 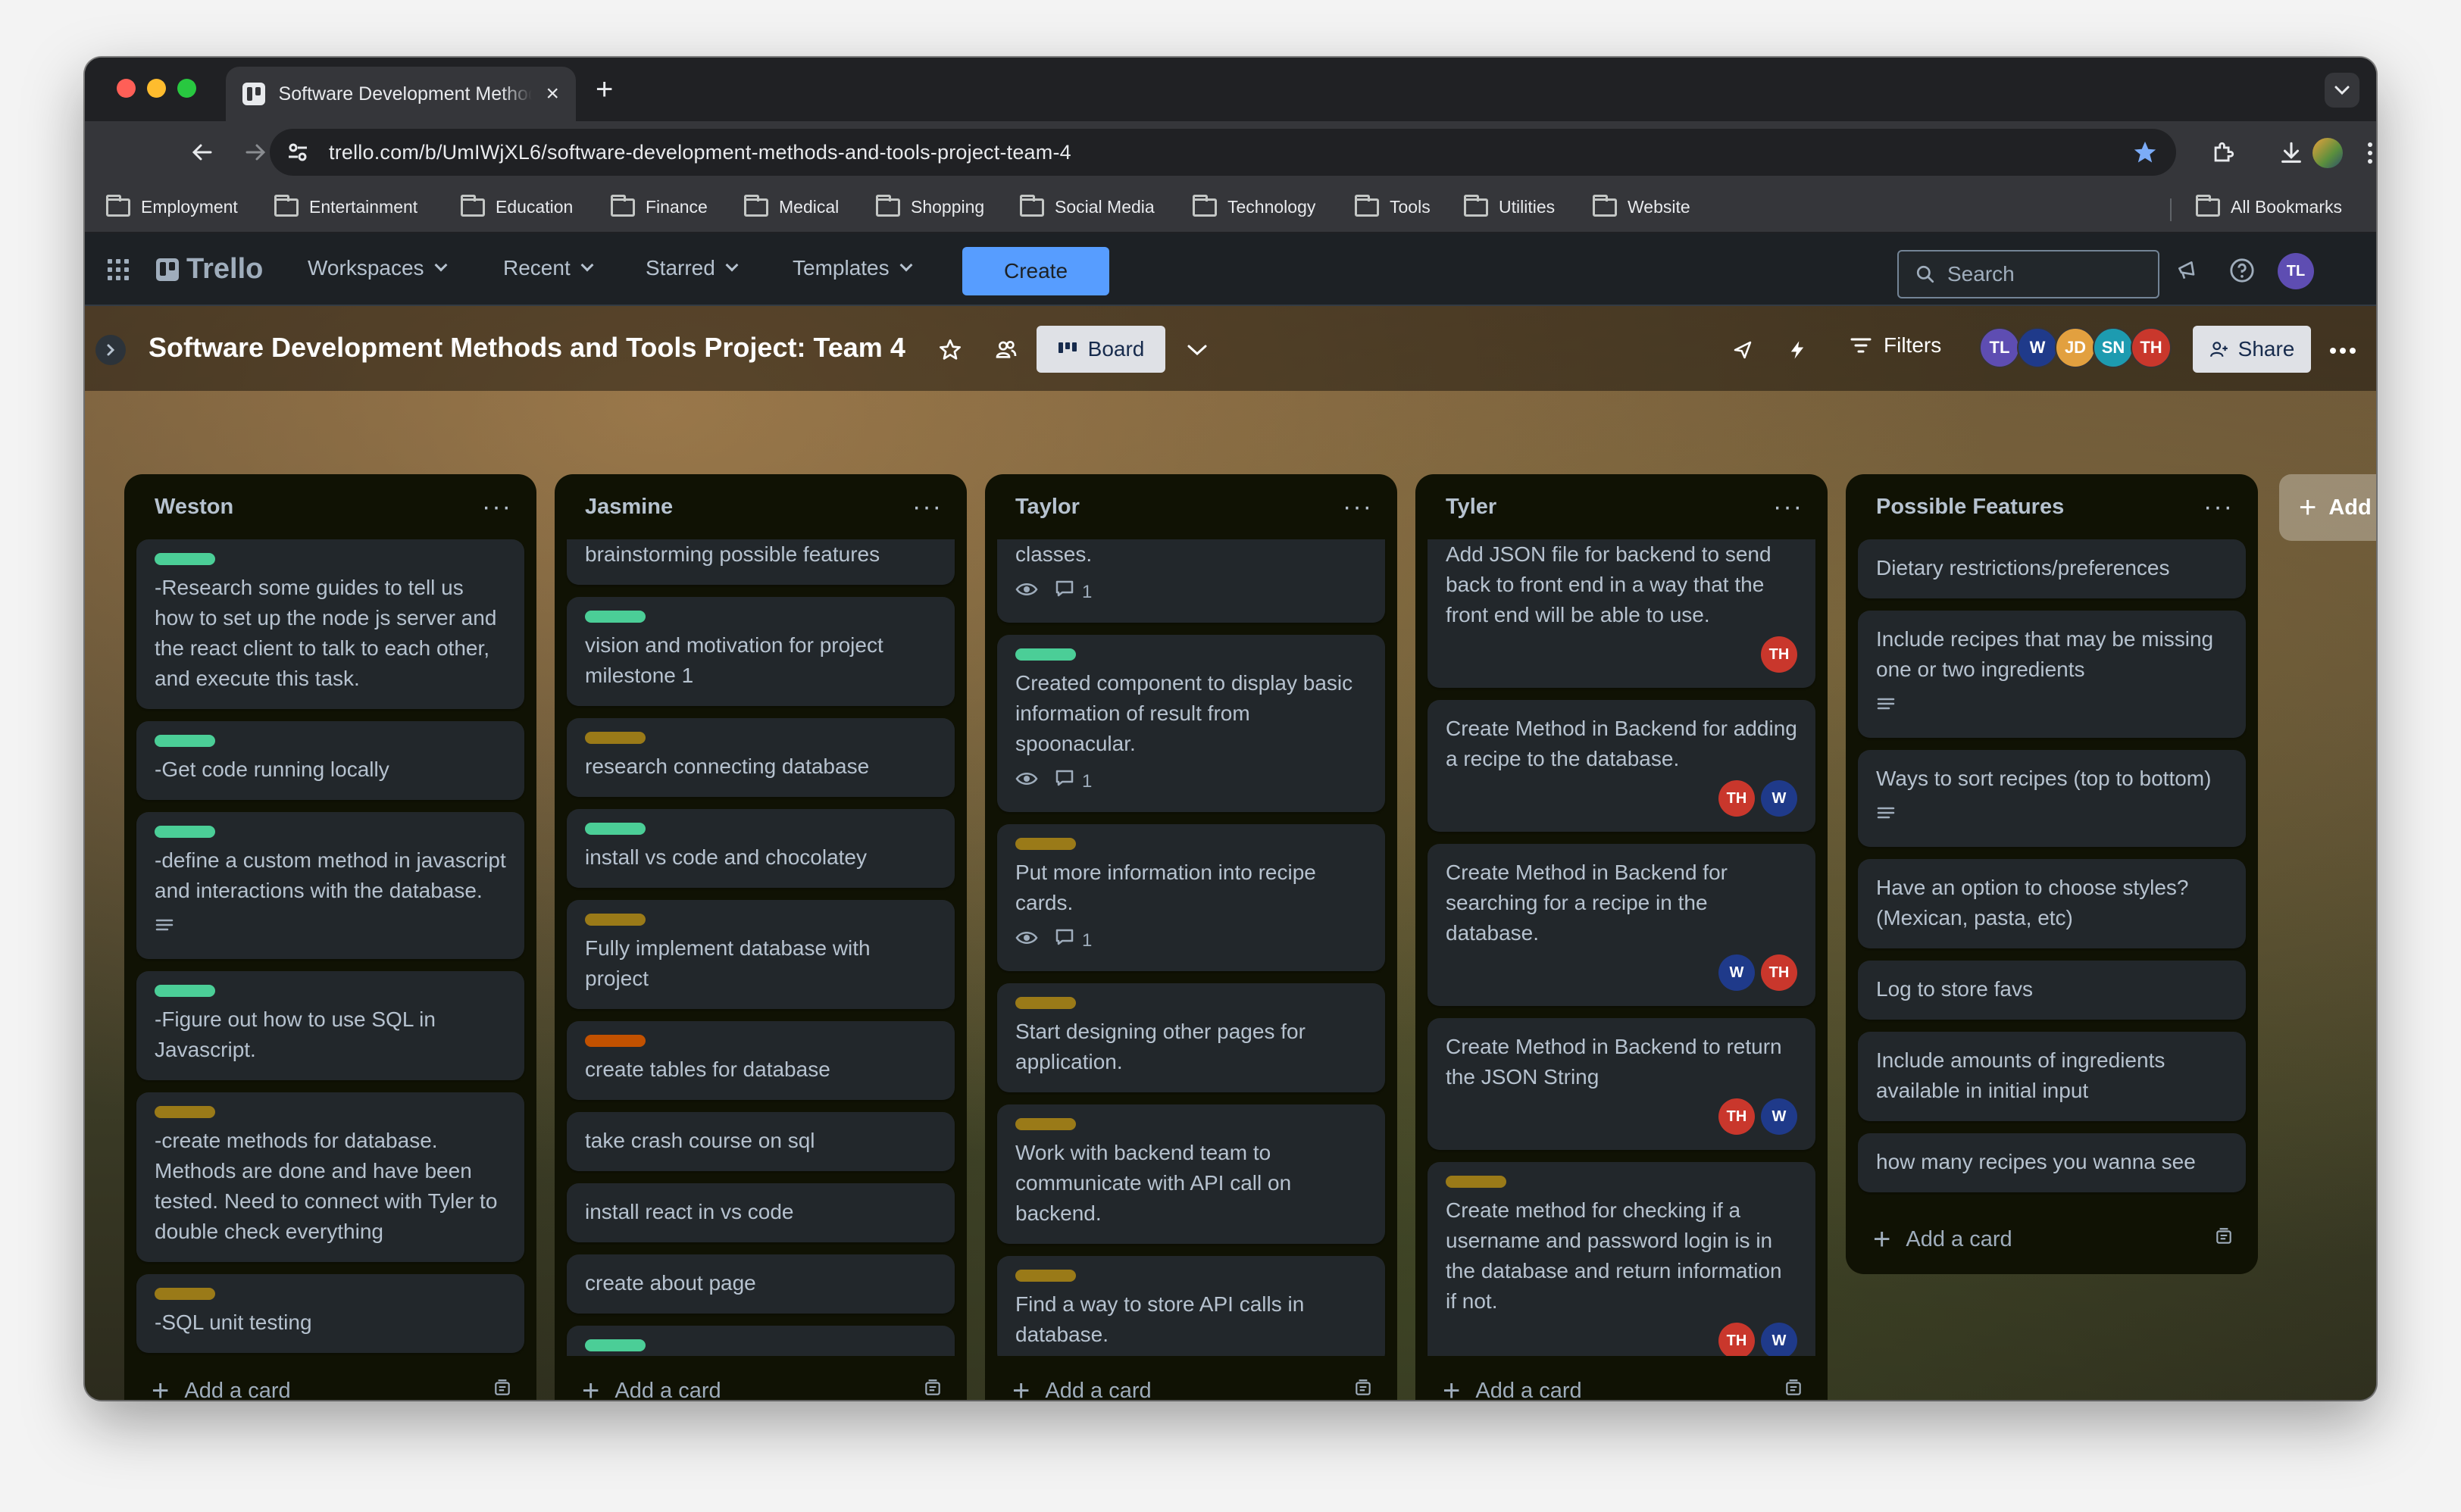 What do you see at coordinates (157, 88) in the screenshot?
I see `minimize-window-button` at bounding box center [157, 88].